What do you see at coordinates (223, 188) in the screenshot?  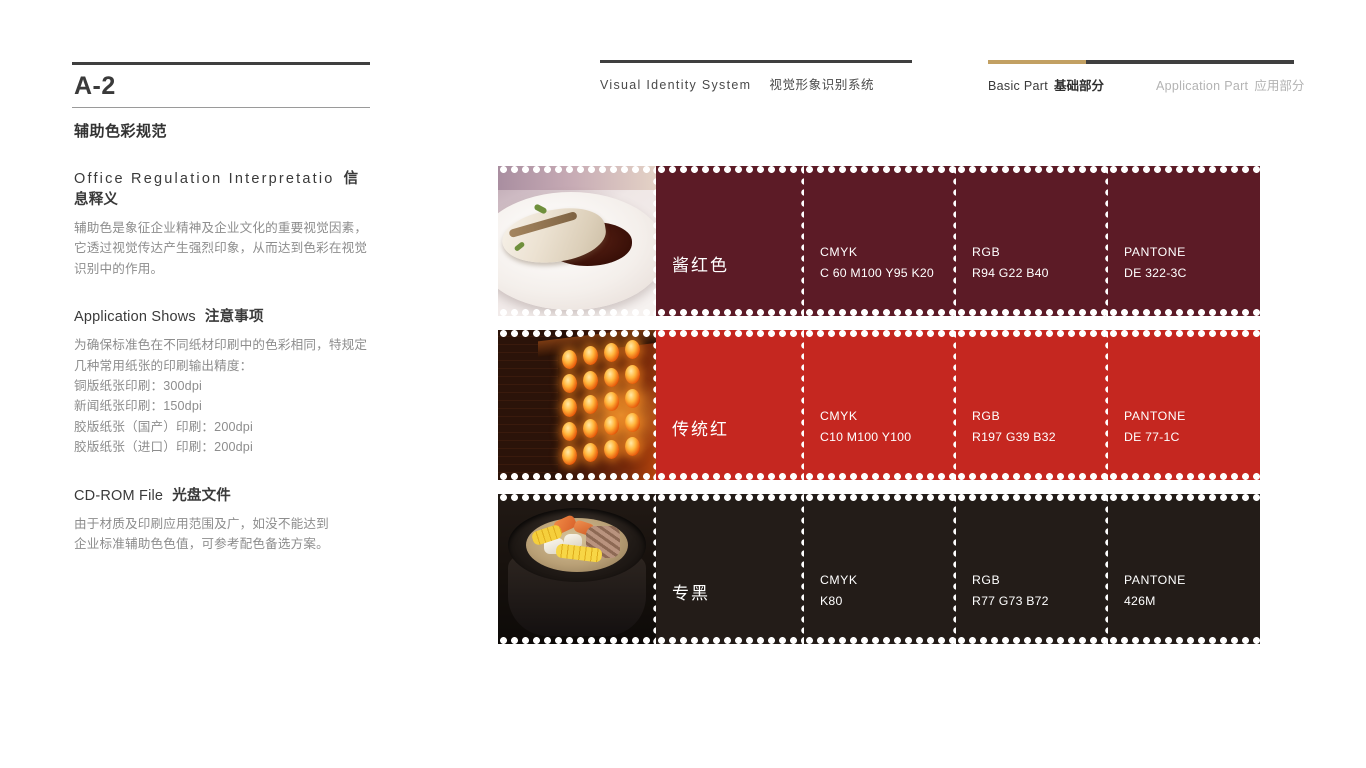 I see `block-heading: Office Regulation Interpretatio 信息释义` at bounding box center [223, 188].